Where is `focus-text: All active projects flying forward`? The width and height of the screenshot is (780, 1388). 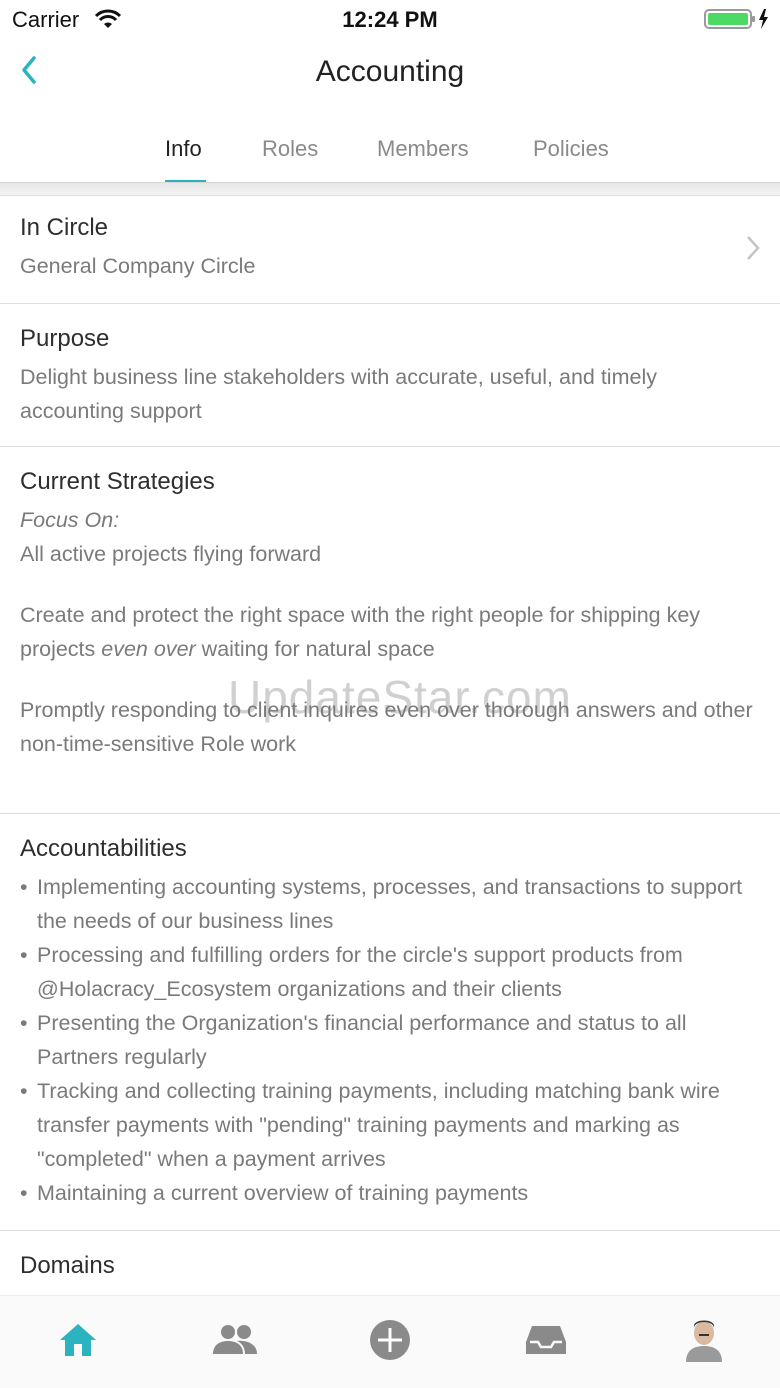
focus-text: All active projects flying forward is located at coordinates (171, 554).